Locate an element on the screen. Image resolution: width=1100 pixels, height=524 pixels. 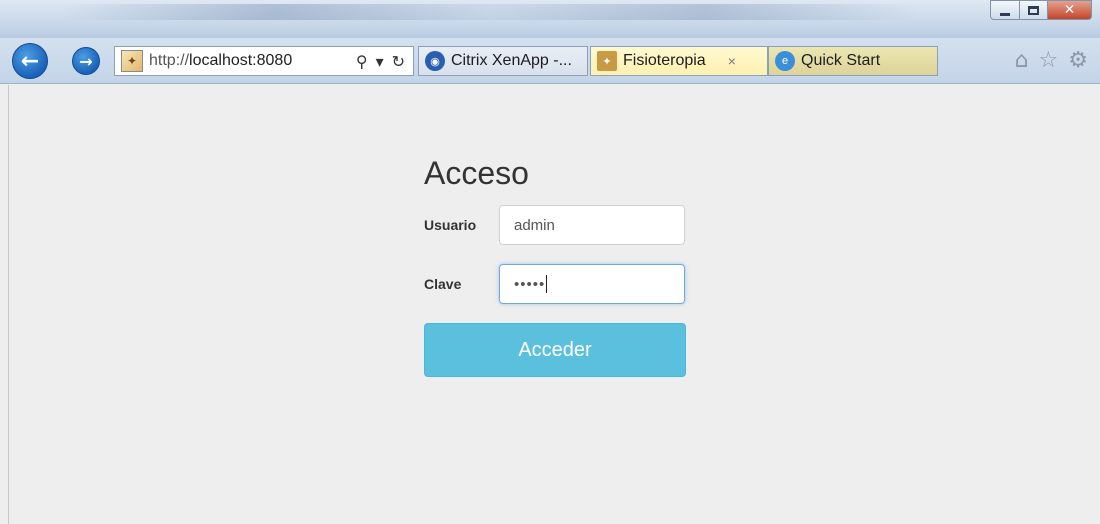
arrow-left-icon: ← is located at coordinates (30, 61).